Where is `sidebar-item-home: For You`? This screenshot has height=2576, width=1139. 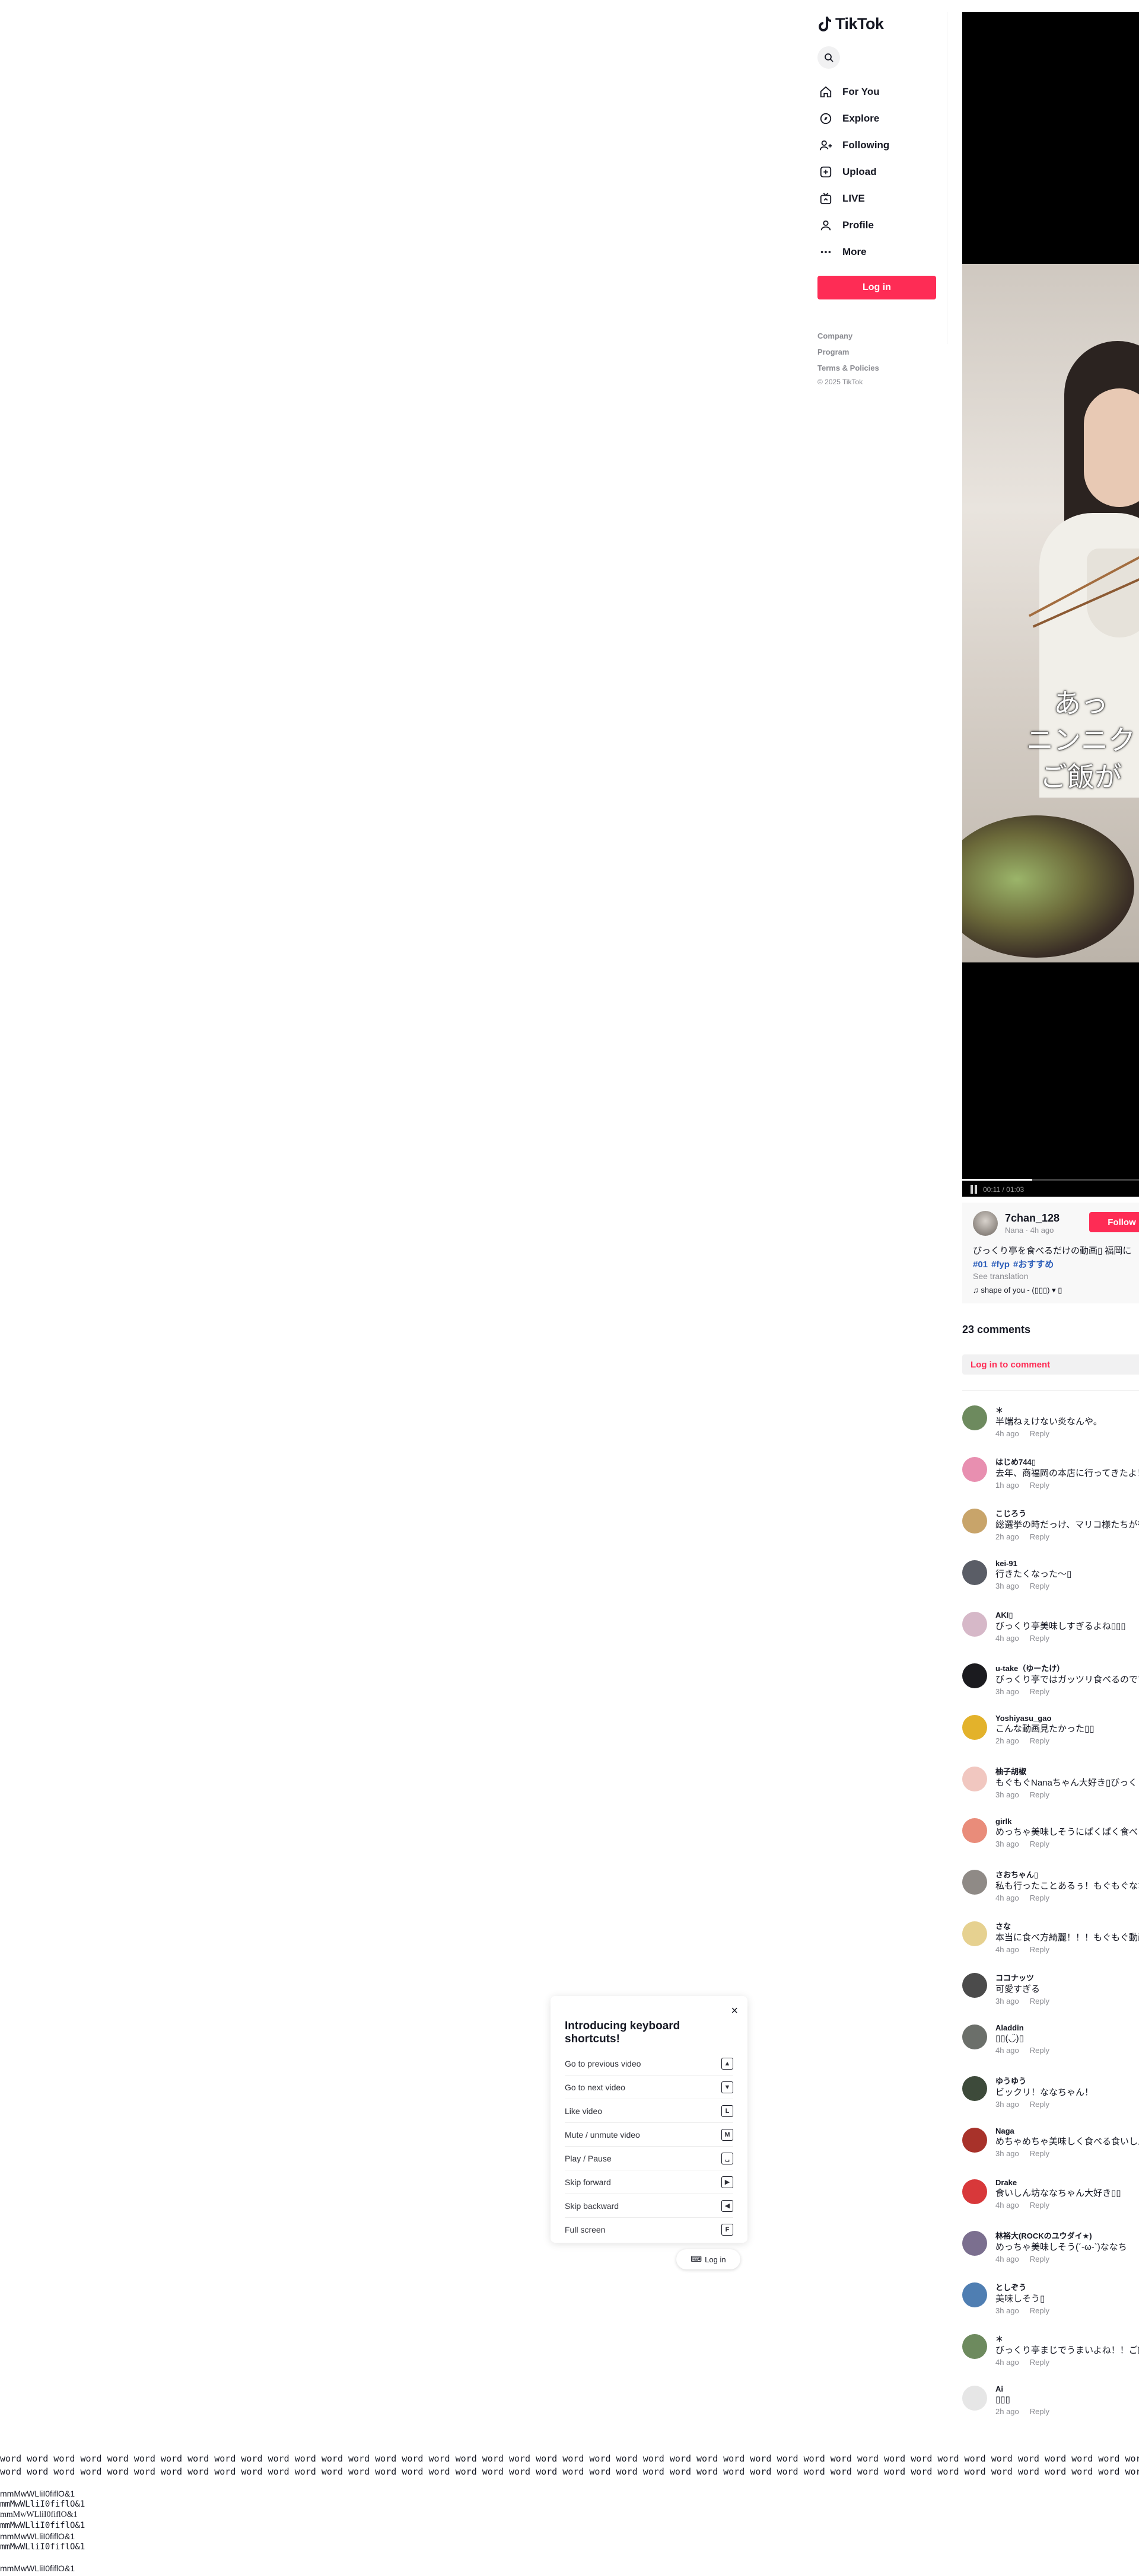 sidebar-item-home: For You is located at coordinates (880, 91).